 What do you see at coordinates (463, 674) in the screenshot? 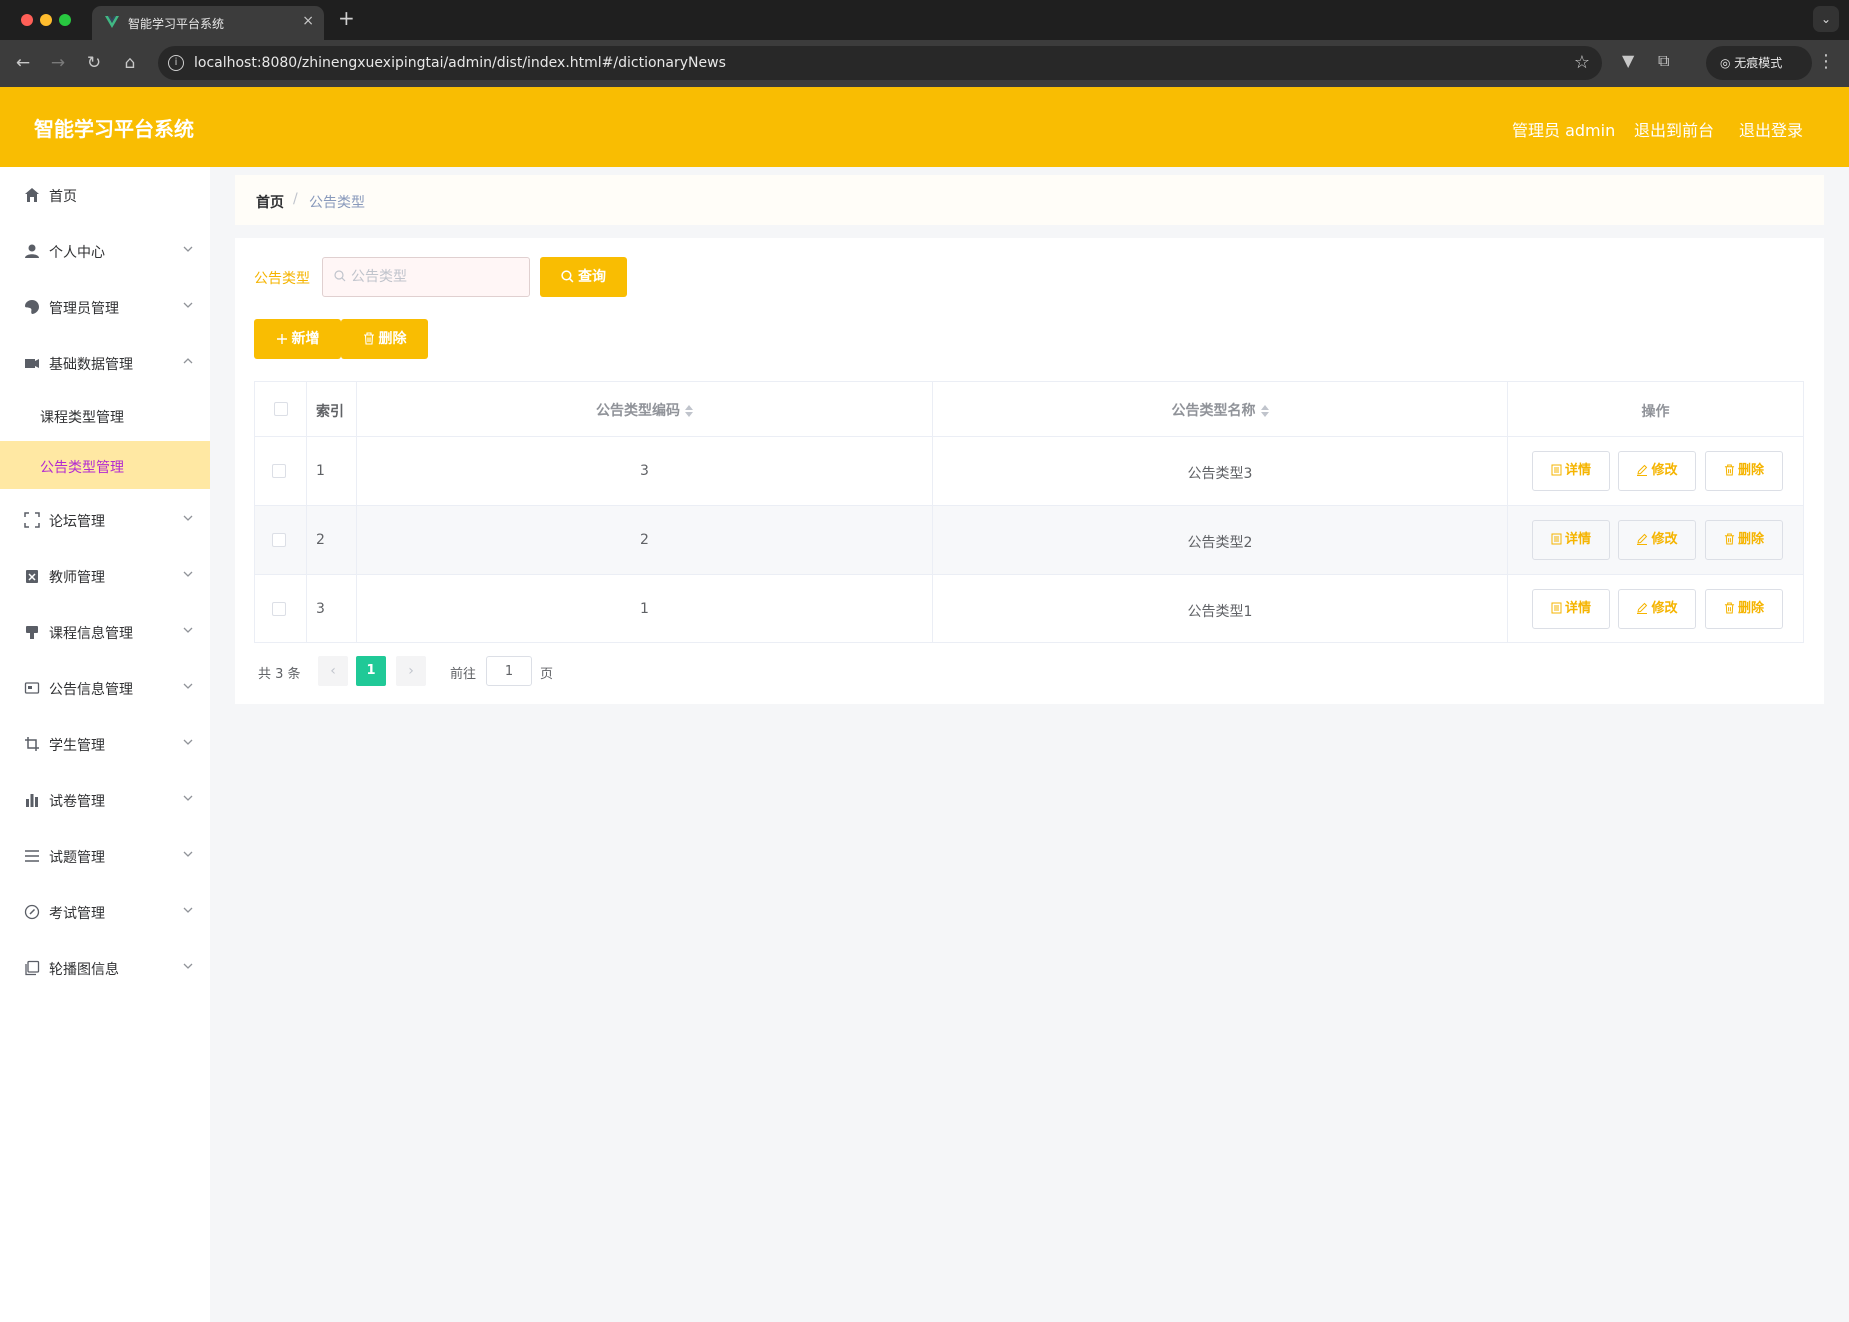
I see `goto-label: 前往` at bounding box center [463, 674].